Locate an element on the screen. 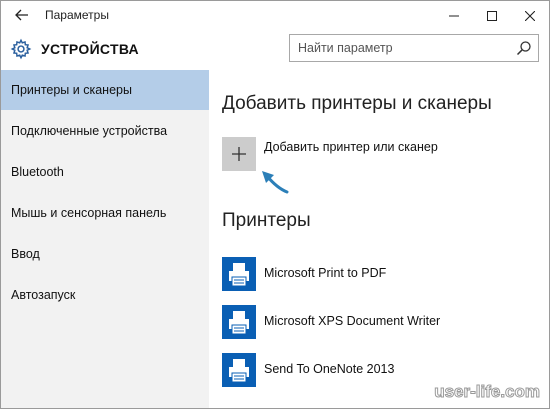 Image resolution: width=550 pixels, height=409 pixels. close-icon is located at coordinates (530, 15).